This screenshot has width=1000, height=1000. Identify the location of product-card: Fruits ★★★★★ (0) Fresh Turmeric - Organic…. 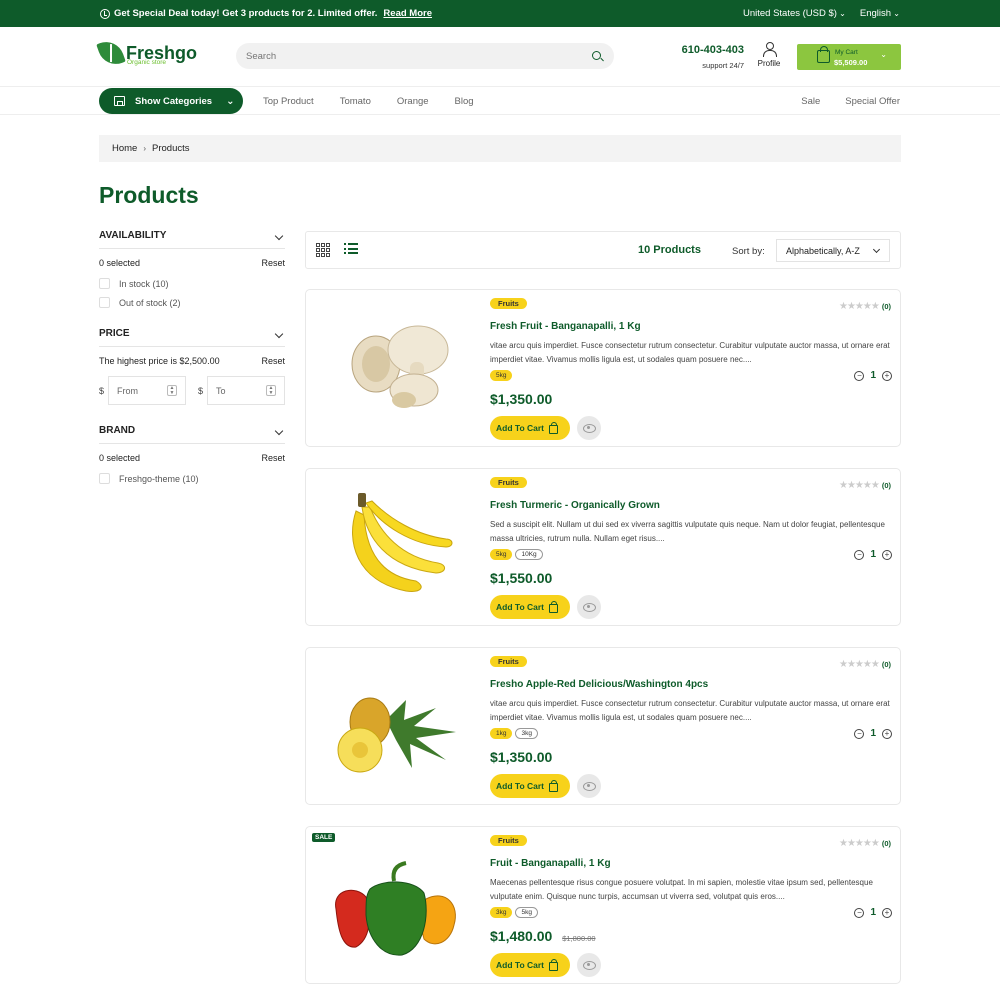
(603, 547).